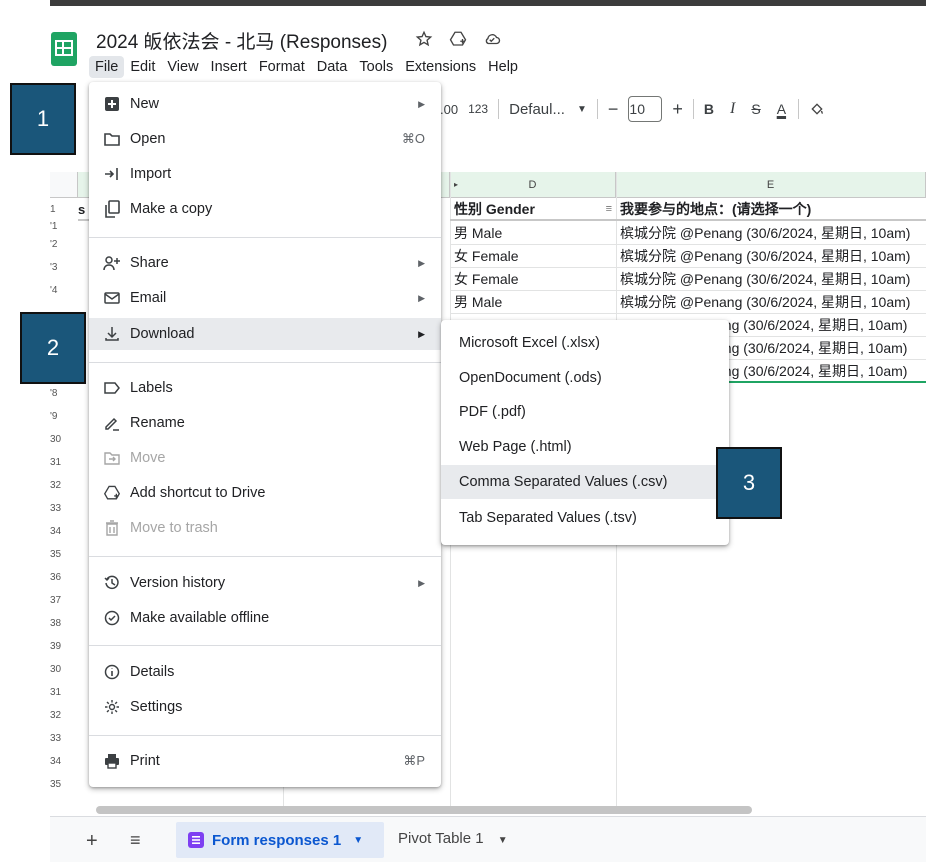 Image resolution: width=926 pixels, height=862 pixels. Describe the element at coordinates (265, 263) in the screenshot. I see `menu-item-share: Share ▶` at that location.